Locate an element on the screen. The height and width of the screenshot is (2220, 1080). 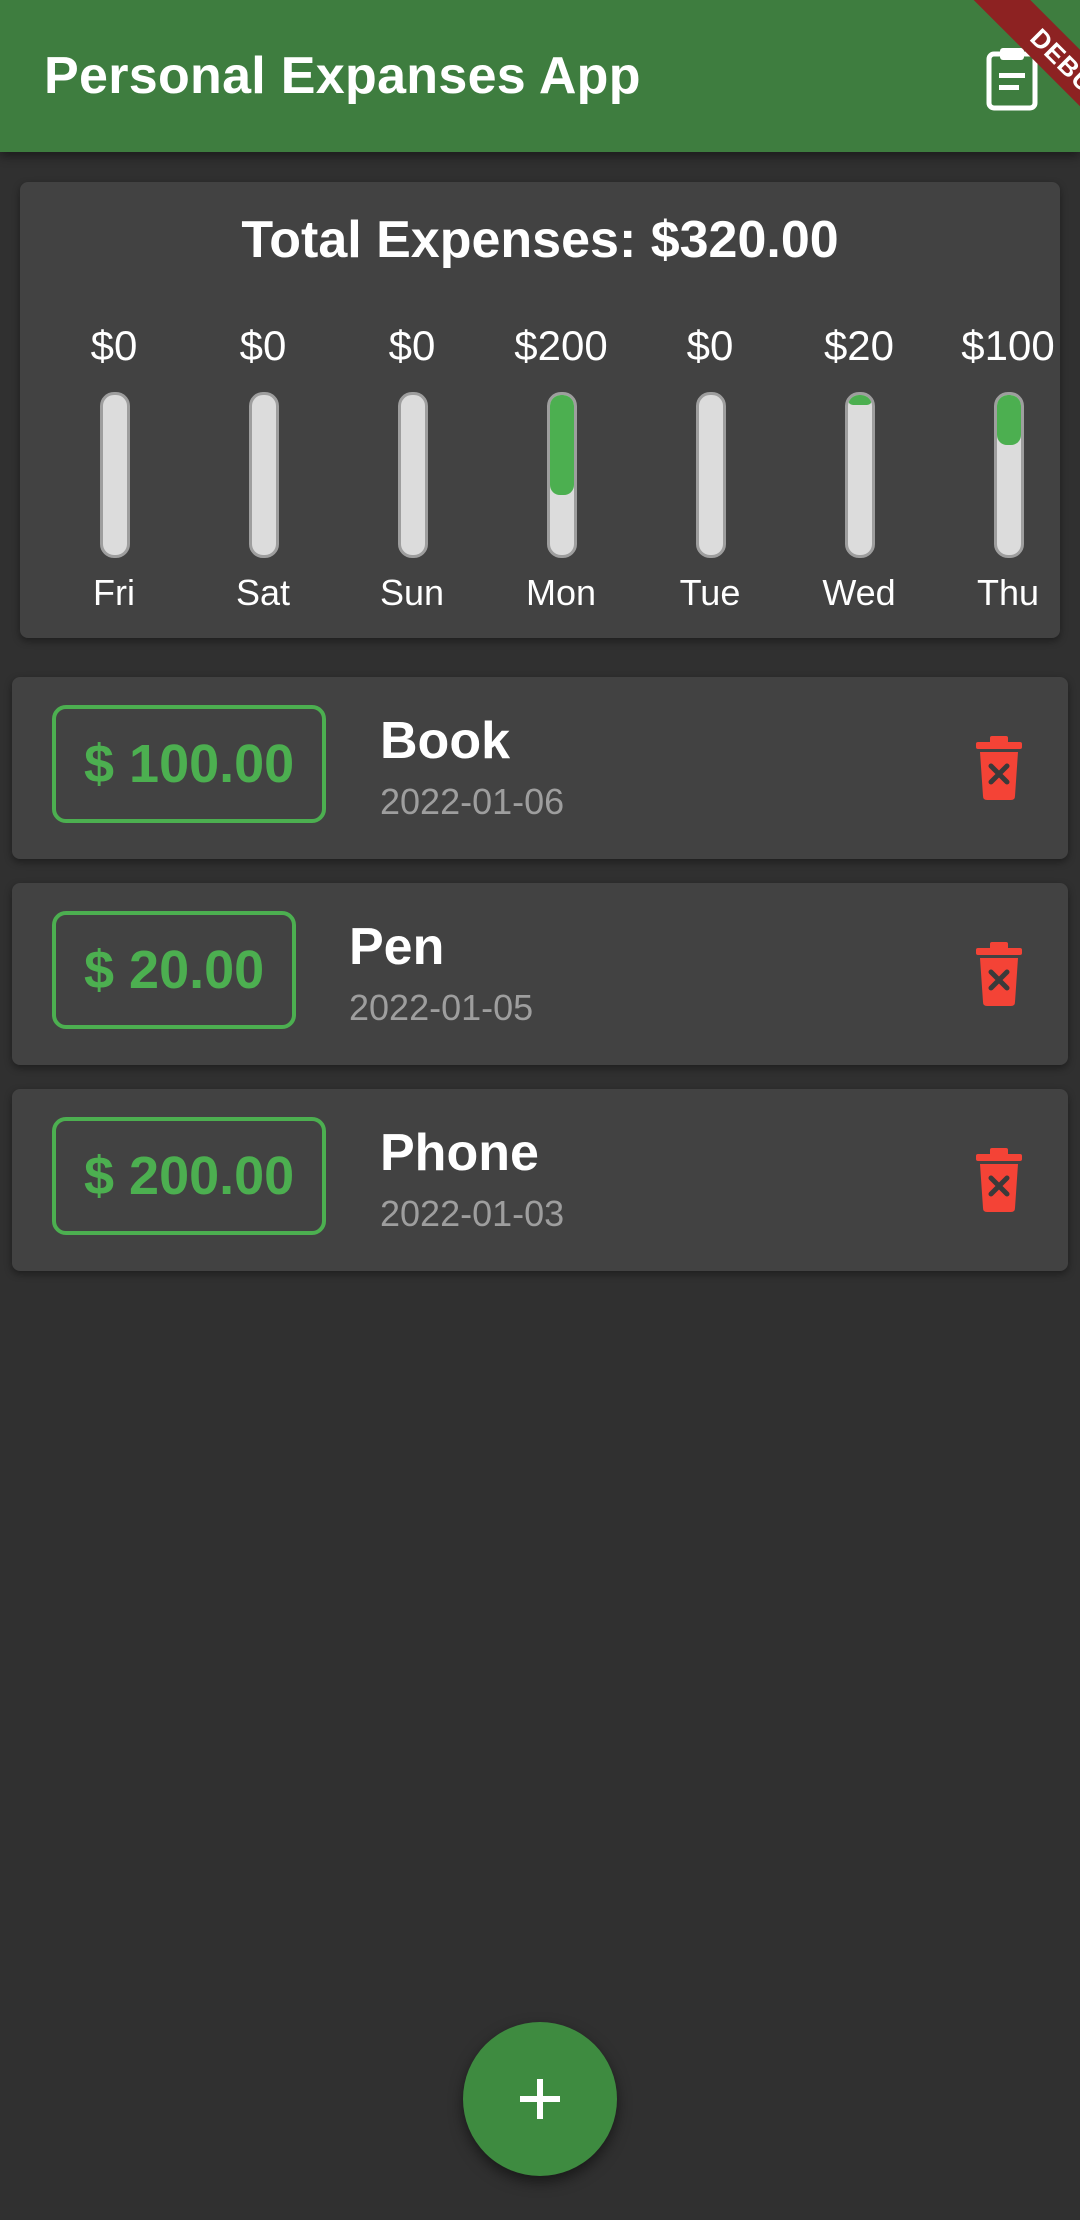
transaction-amount: $ 20.00 is located at coordinates (174, 970).